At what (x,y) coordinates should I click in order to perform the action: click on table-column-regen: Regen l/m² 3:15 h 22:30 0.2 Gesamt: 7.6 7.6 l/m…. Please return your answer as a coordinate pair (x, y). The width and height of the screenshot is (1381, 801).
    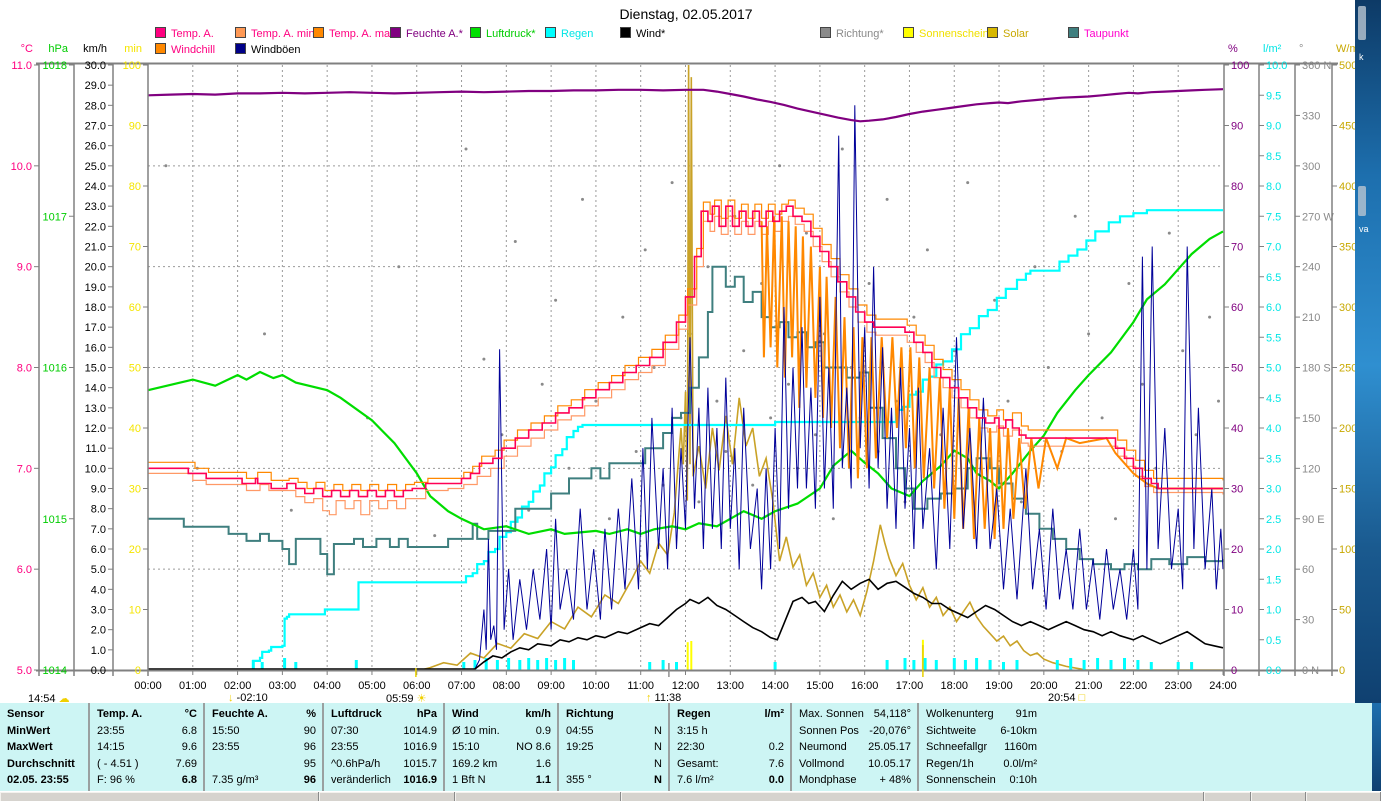
    Looking at the image, I should click on (729, 747).